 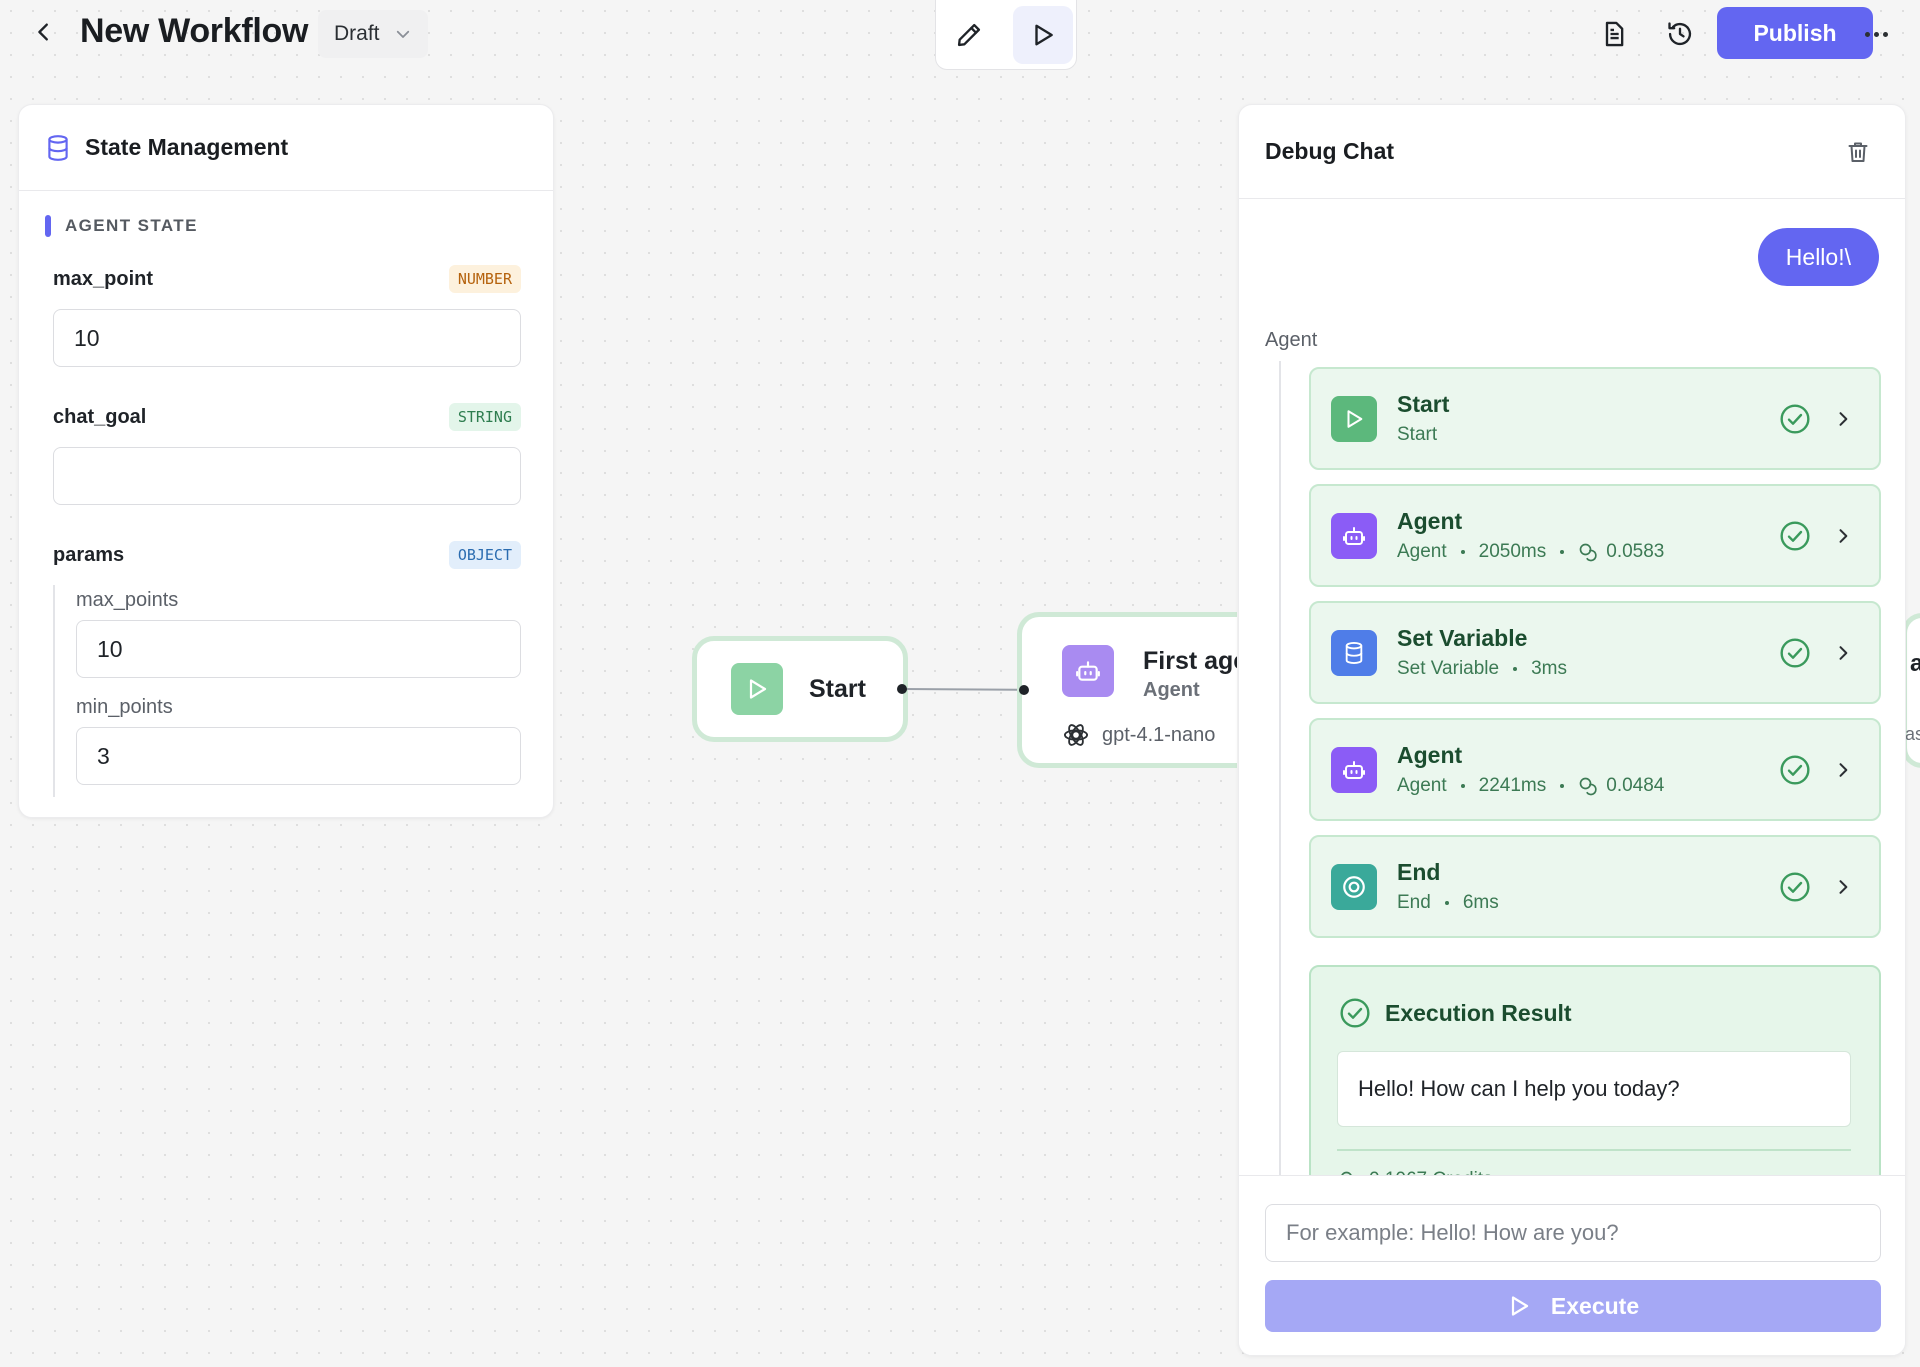 What do you see at coordinates (484, 555) in the screenshot?
I see `type-badge: OBJECT` at bounding box center [484, 555].